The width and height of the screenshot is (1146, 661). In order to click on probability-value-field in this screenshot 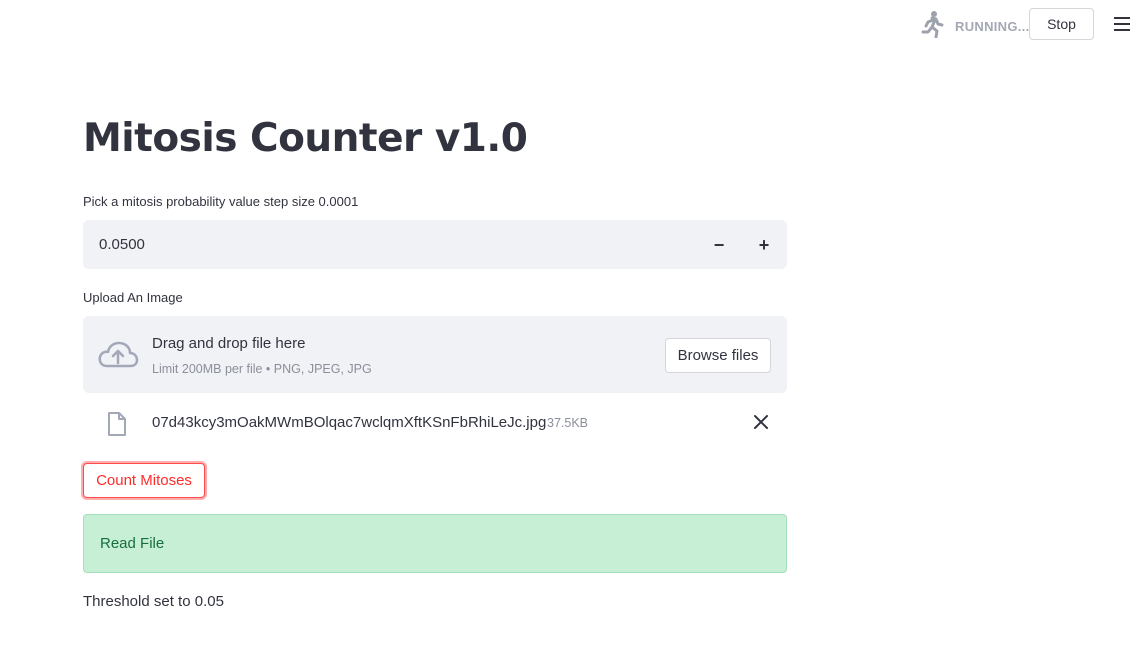, I will do `click(379, 244)`.